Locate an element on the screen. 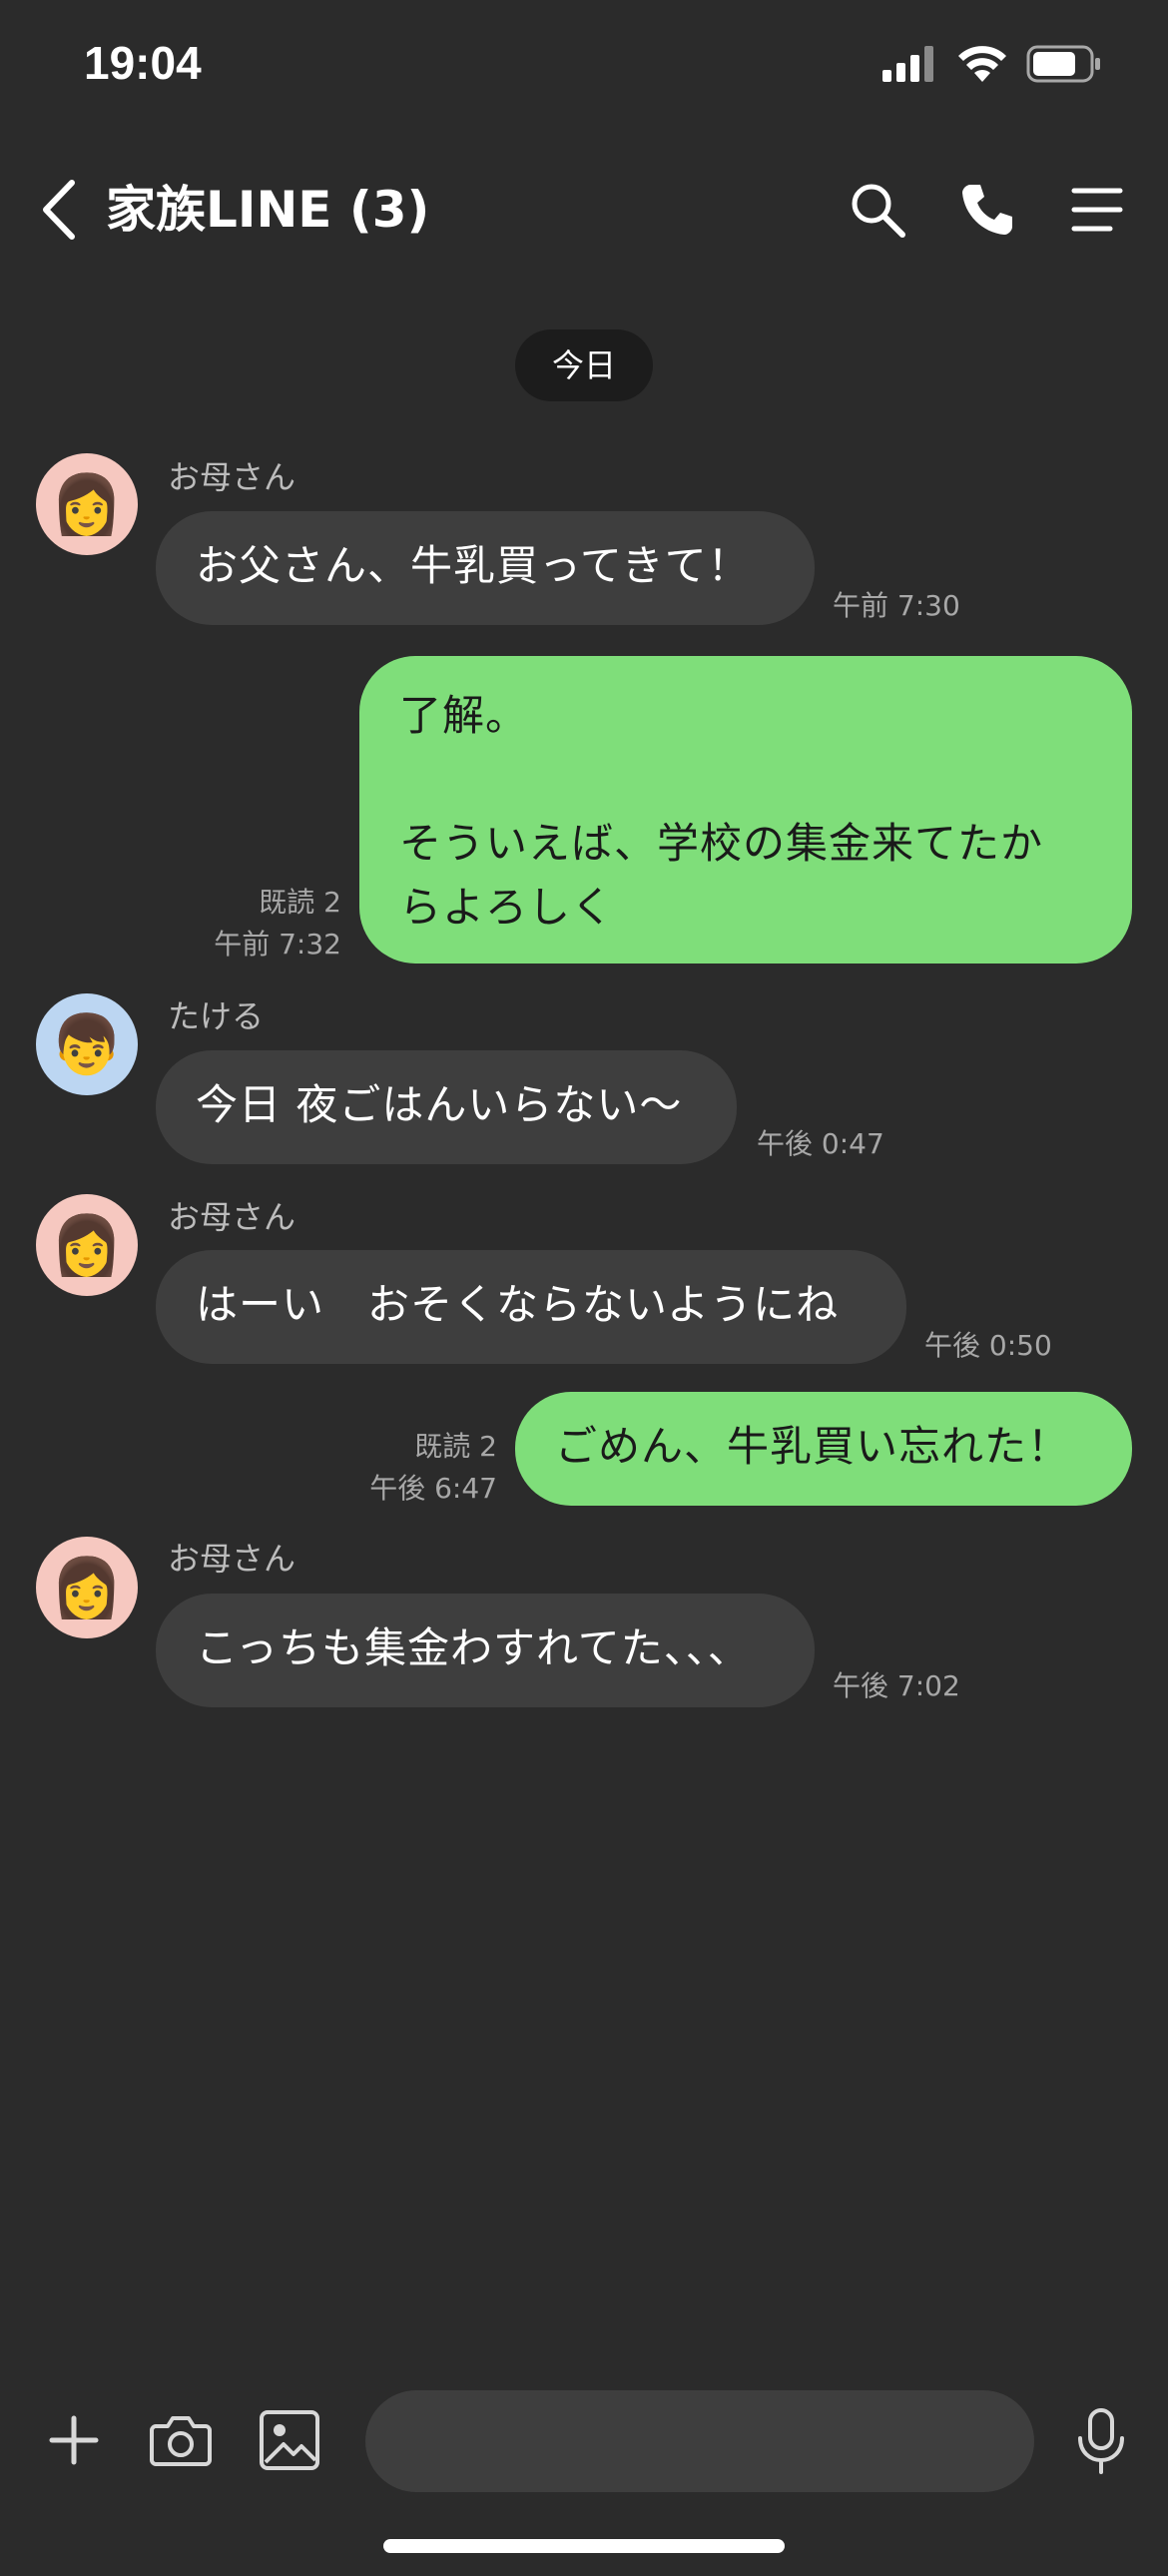 This screenshot has width=1168, height=2576. chat-header: 家族LINE (3) is located at coordinates (584, 210).